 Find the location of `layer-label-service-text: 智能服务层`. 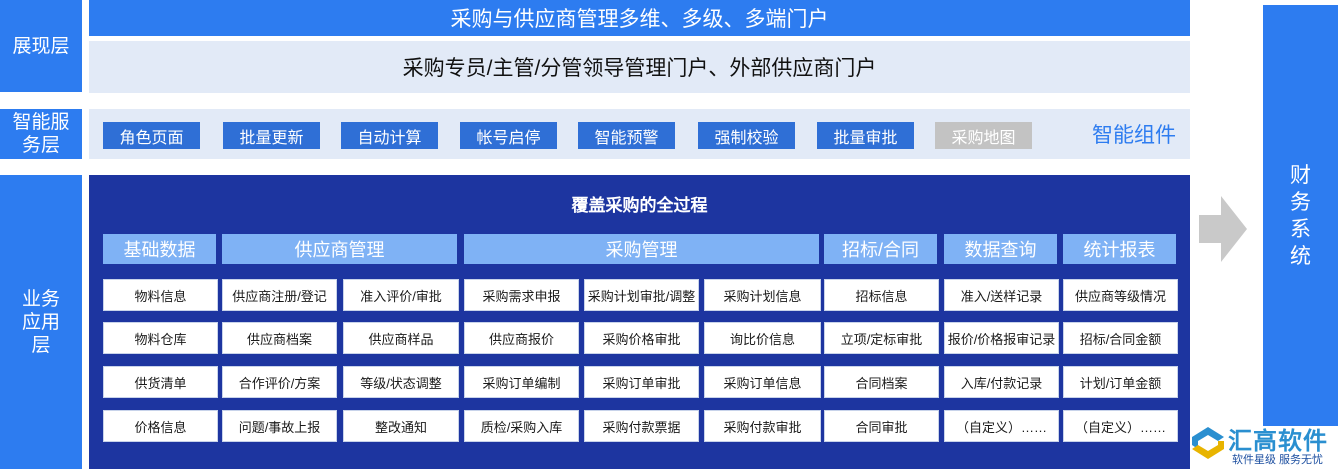

layer-label-service-text: 智能服务层 is located at coordinates (41, 134).